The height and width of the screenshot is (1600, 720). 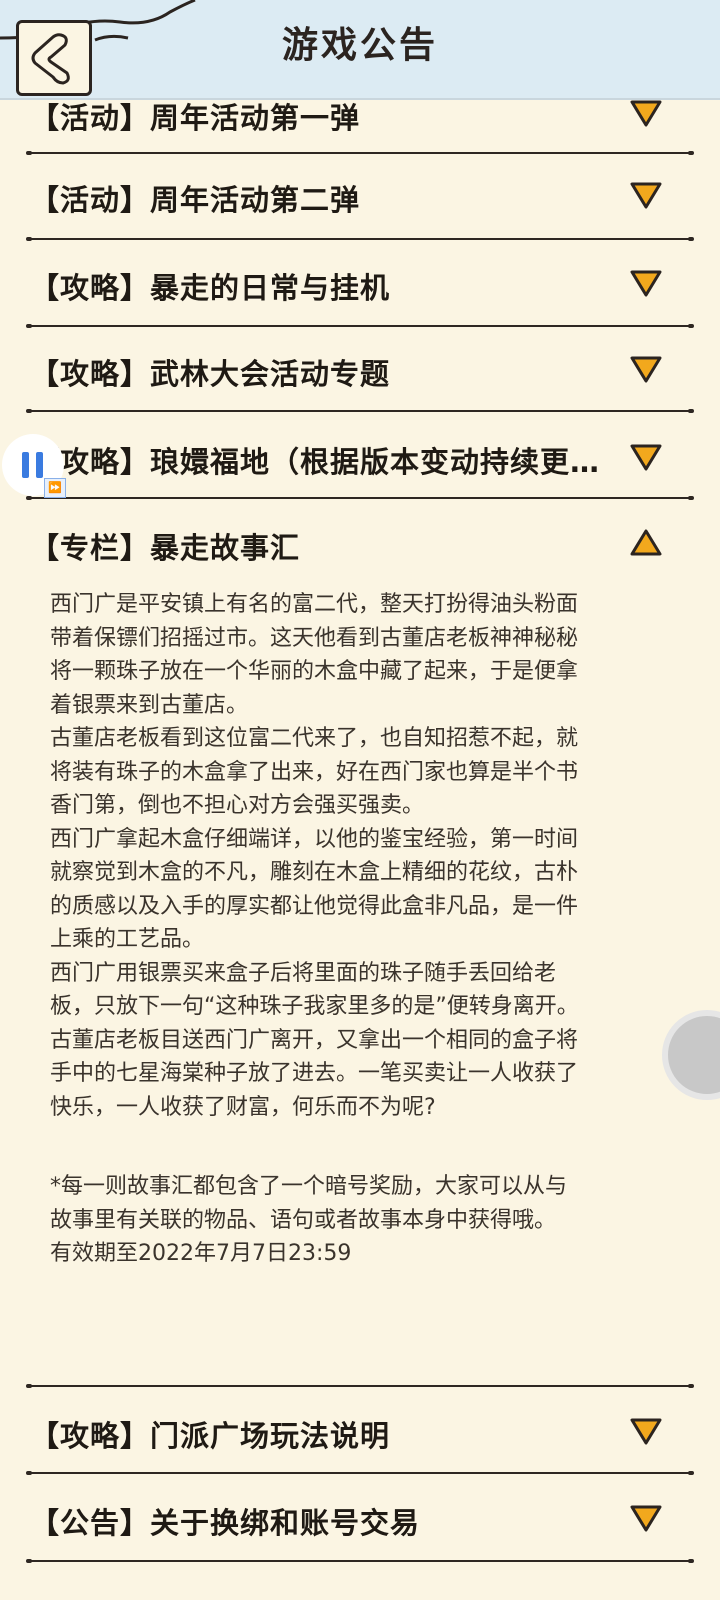 I want to click on list-item-label: 【专栏】暴走故事汇, so click(x=165, y=548).